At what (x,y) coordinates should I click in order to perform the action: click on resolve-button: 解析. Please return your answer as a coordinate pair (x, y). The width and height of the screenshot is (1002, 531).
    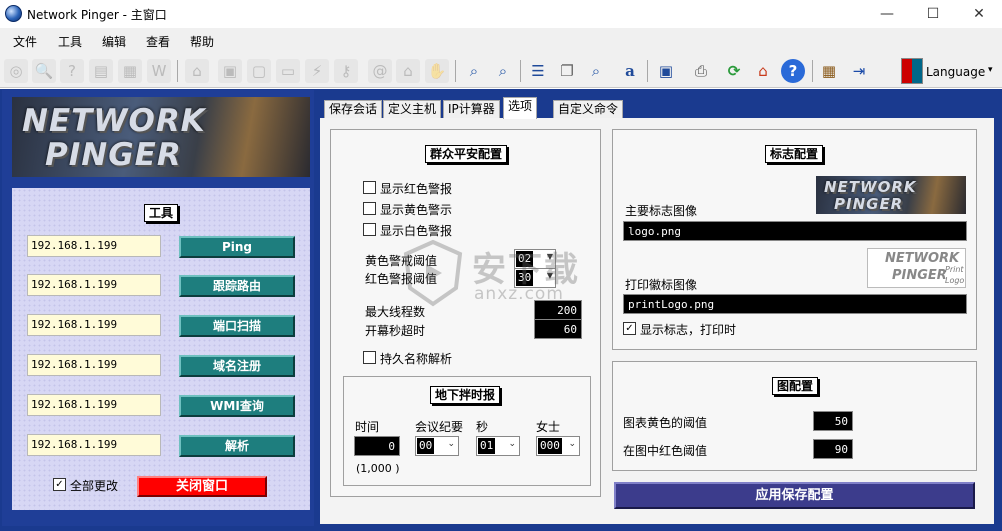
    Looking at the image, I should click on (237, 446).